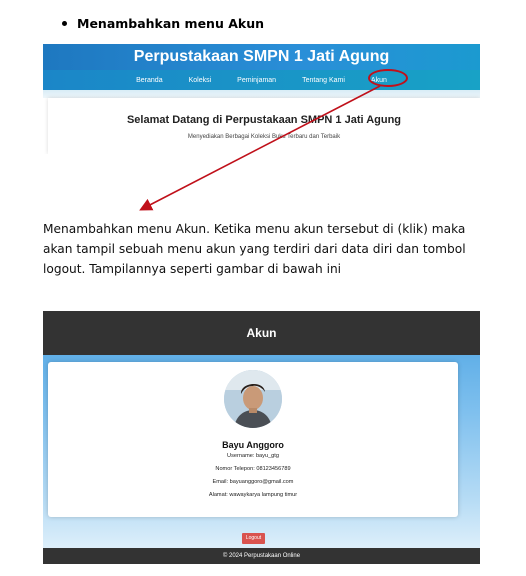 This screenshot has height=576, width=526. What do you see at coordinates (149, 80) in the screenshot?
I see `nav-item-beranda: Beranda` at bounding box center [149, 80].